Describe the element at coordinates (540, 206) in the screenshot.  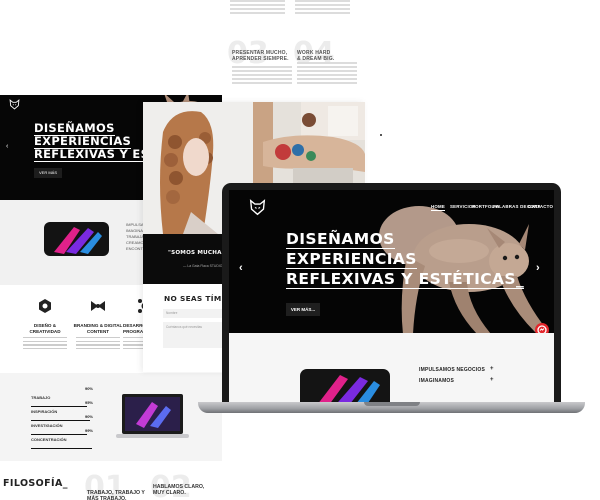
I see `nav-contact: CONTACTO` at that location.